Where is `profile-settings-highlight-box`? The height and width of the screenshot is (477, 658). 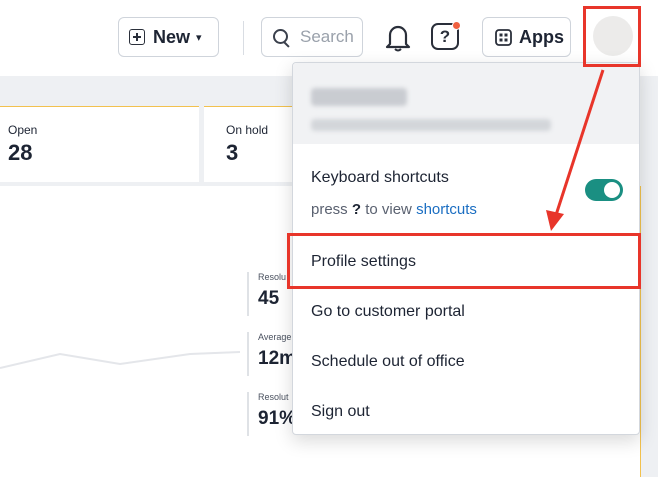
profile-settings-highlight-box is located at coordinates (464, 261).